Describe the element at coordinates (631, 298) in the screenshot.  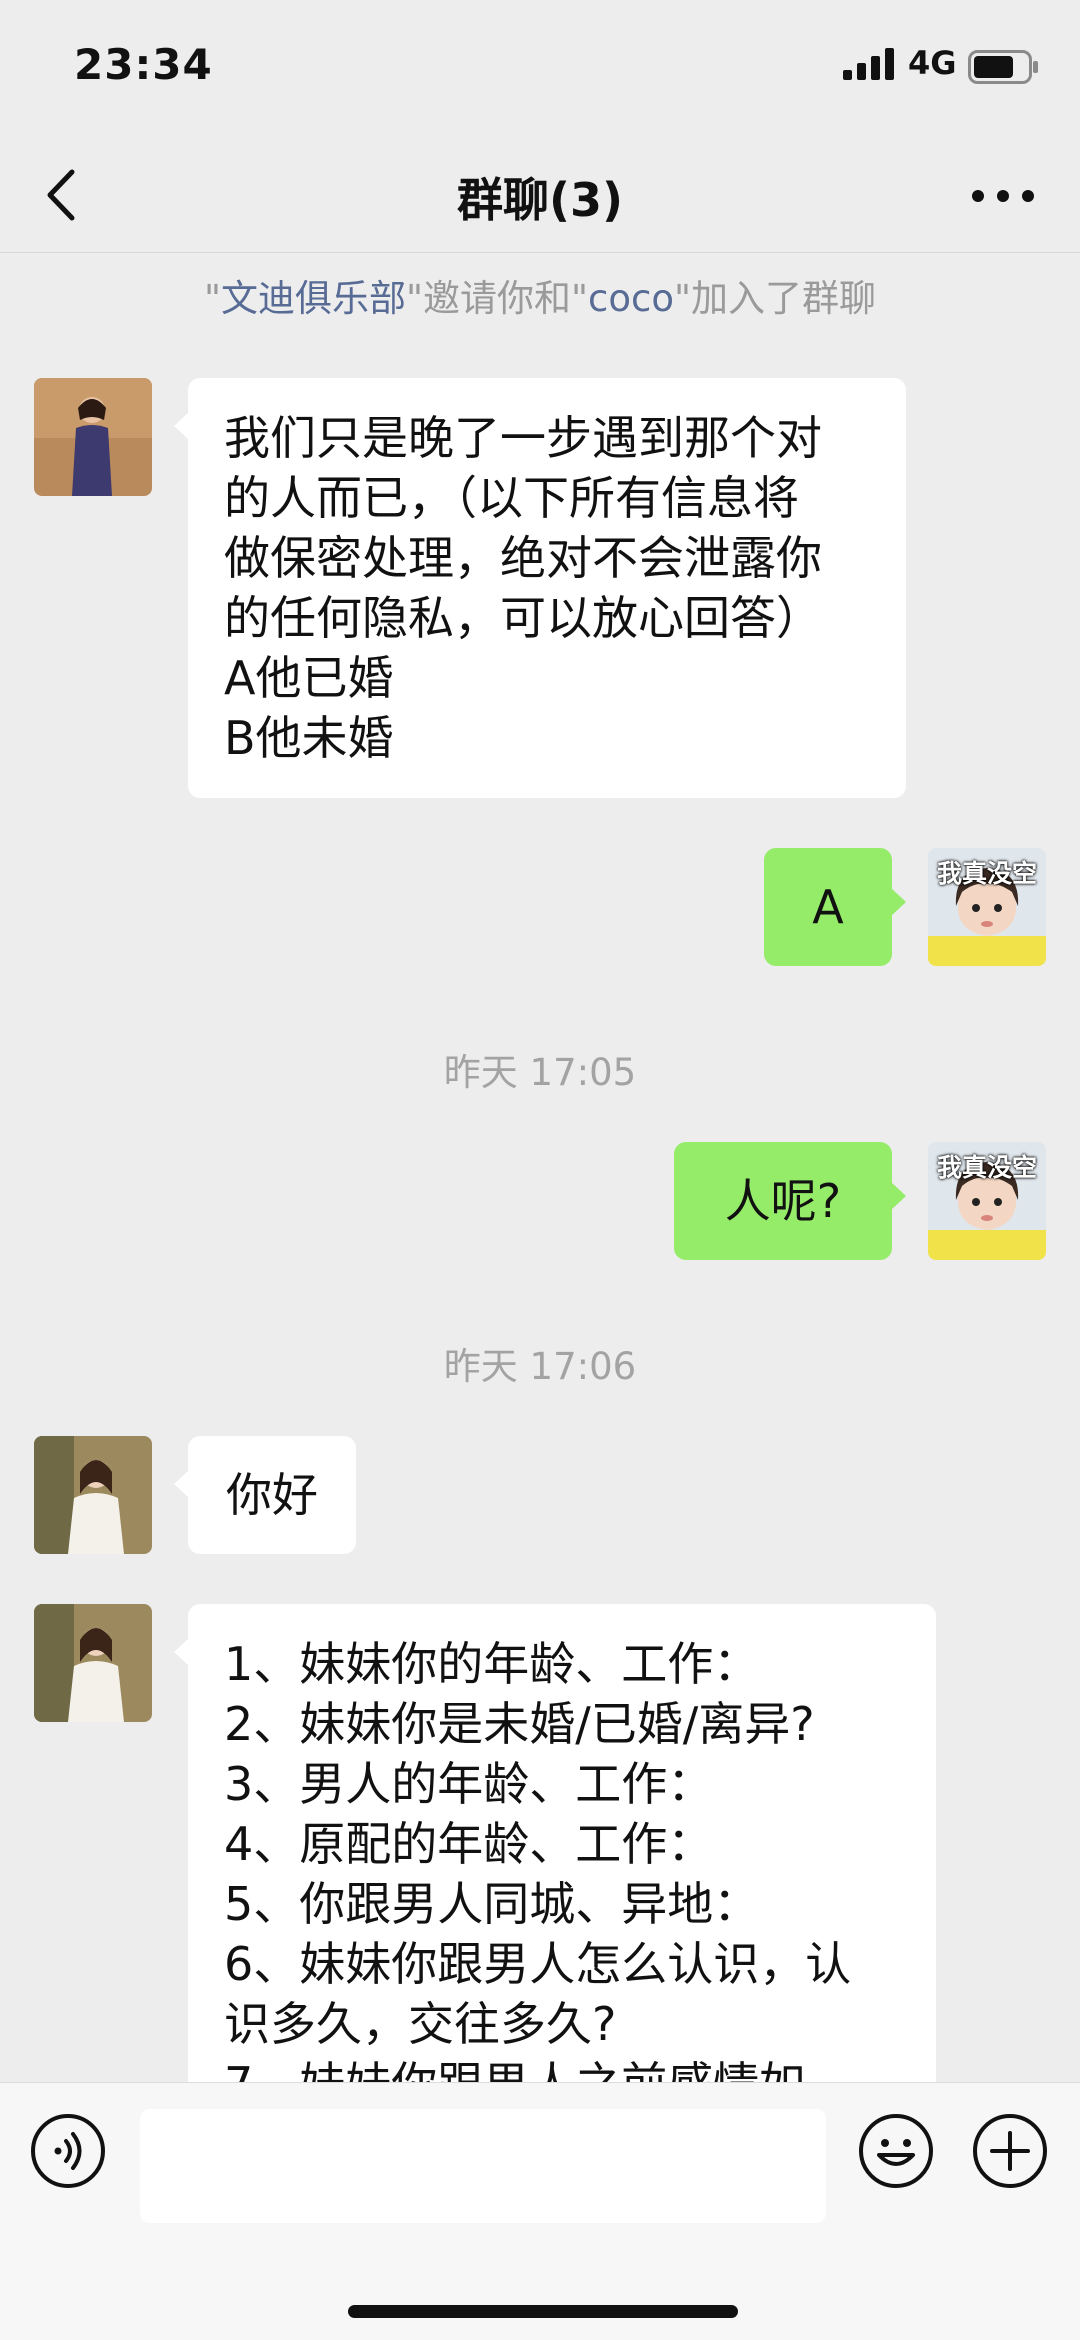
I see `invitee-name: coco` at that location.